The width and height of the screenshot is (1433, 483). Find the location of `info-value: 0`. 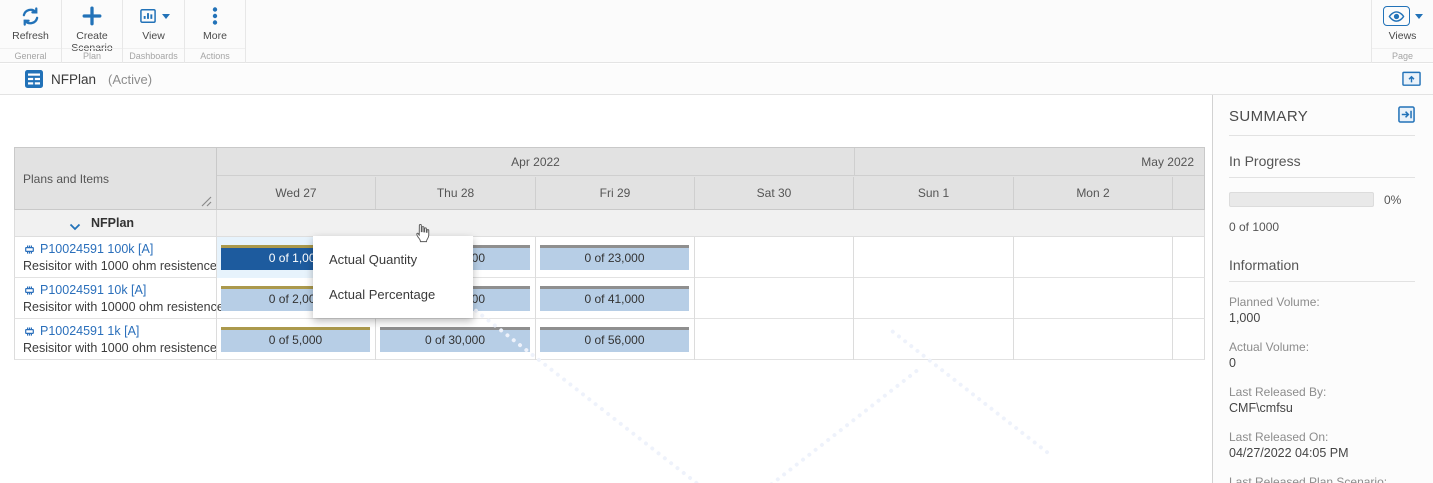

info-value: 0 is located at coordinates (1232, 363).